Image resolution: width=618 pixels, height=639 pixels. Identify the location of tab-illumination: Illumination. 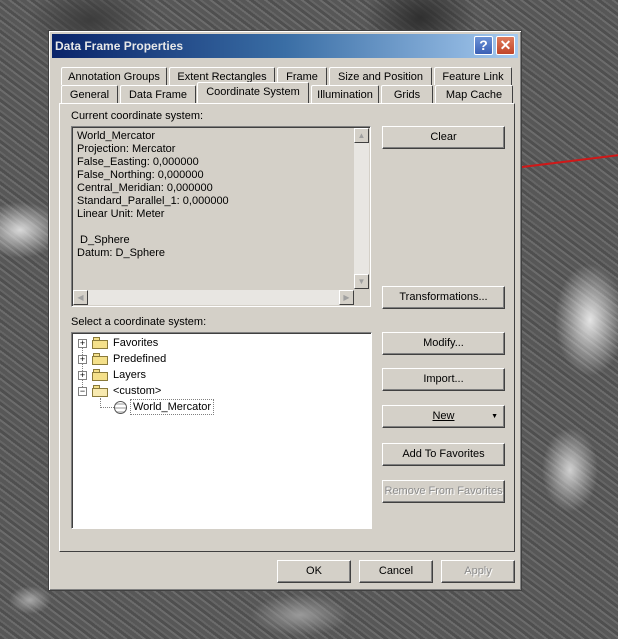
(345, 94).